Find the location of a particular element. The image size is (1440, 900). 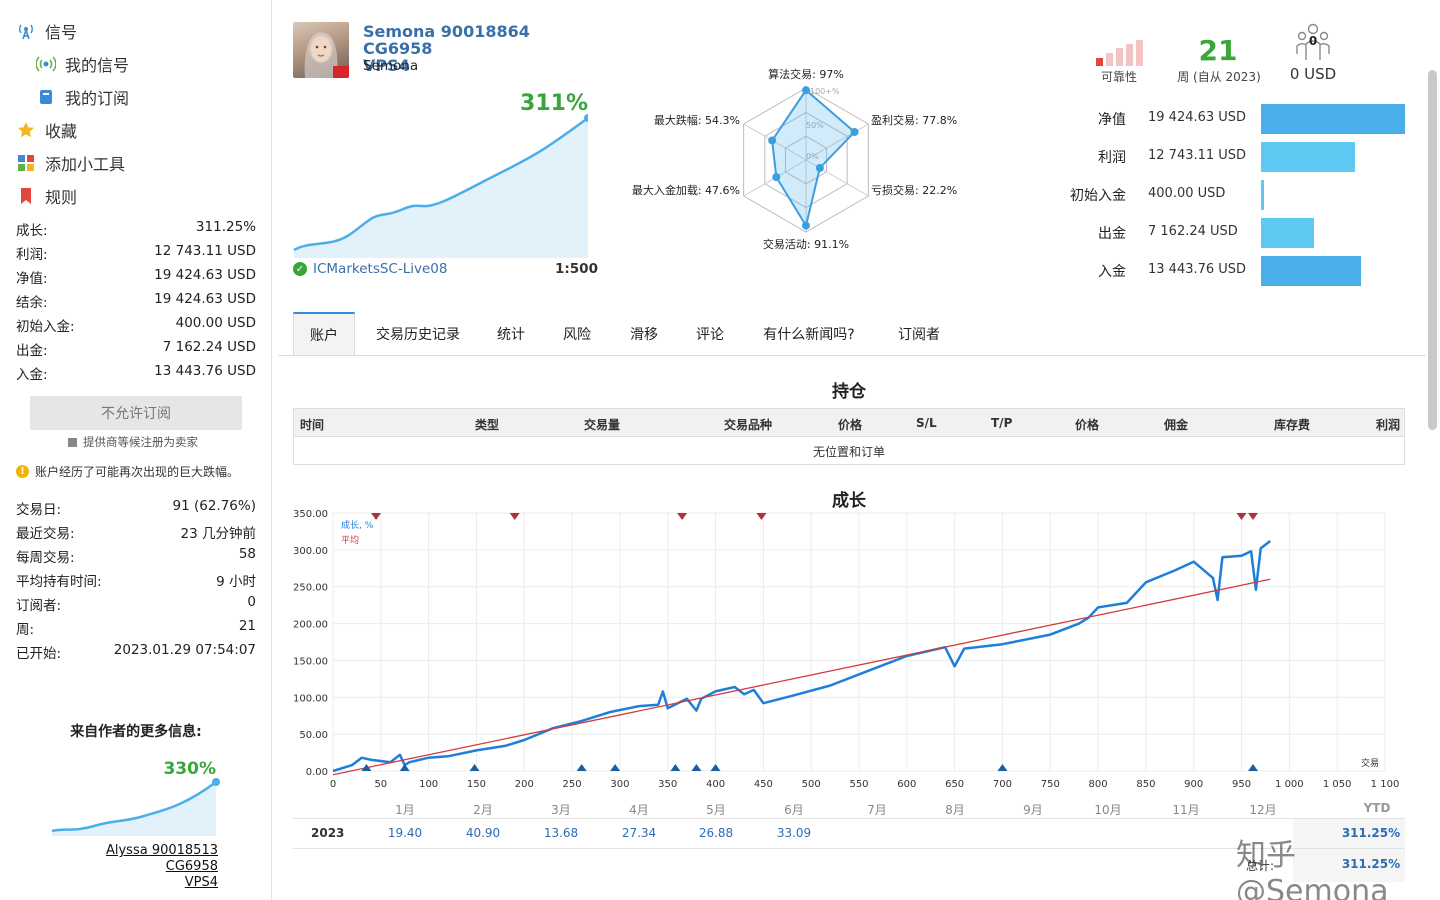

positions-column-header: 类型 is located at coordinates (487, 424).